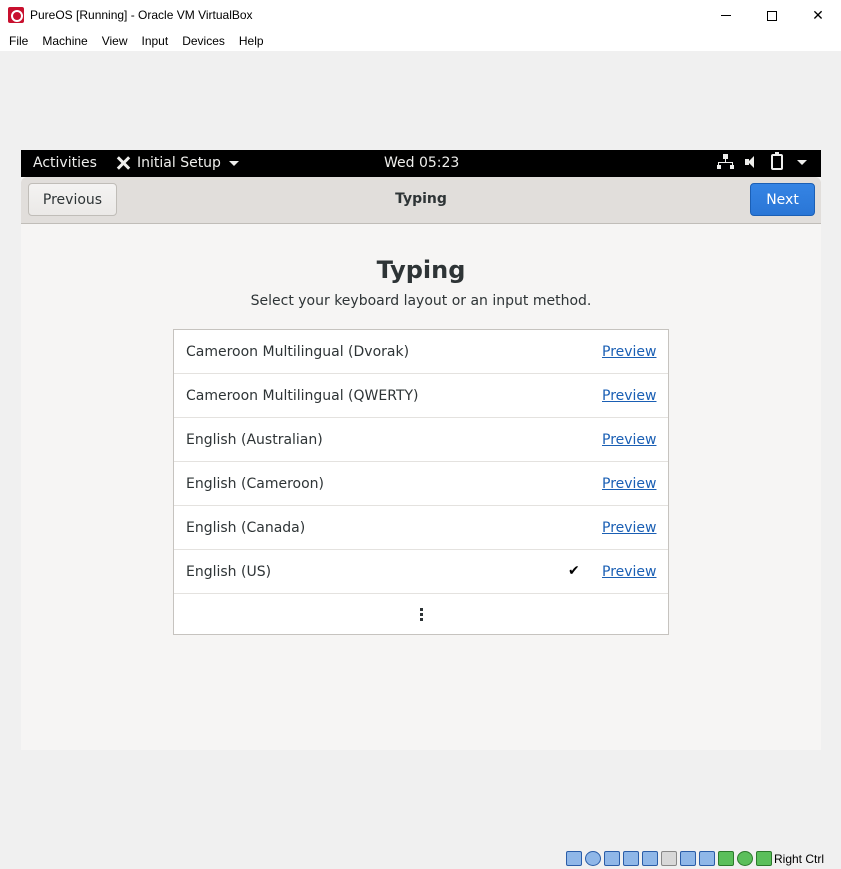 The height and width of the screenshot is (869, 841). I want to click on list-item: English (Canada) Preview, so click(421, 528).